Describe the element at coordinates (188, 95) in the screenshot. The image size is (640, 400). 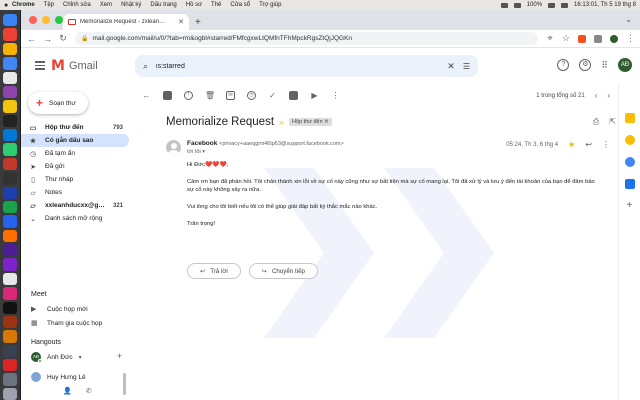
I see `report-spam-icon: !` at that location.